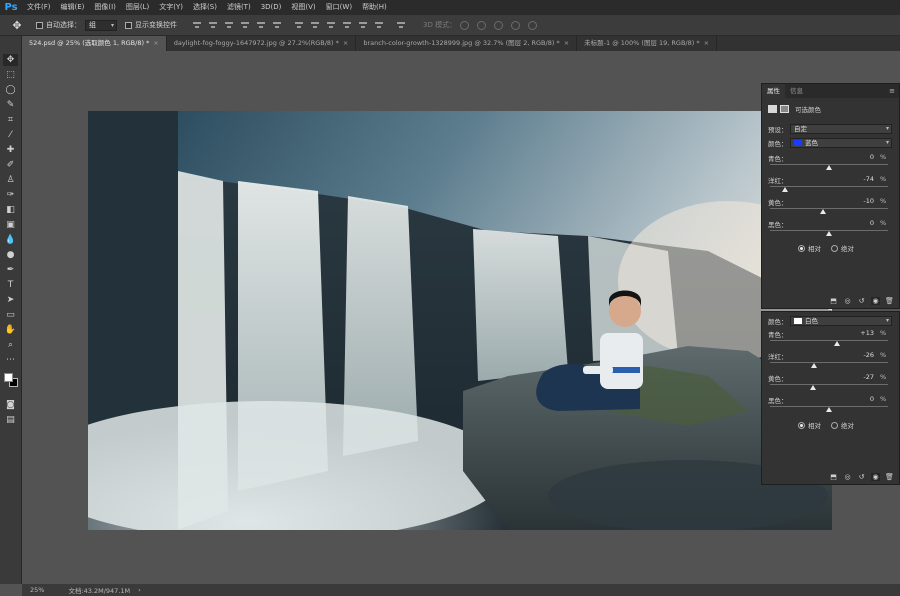 This screenshot has height=596, width=900. I want to click on quick-mask-icon: ◙, so click(10, 405).